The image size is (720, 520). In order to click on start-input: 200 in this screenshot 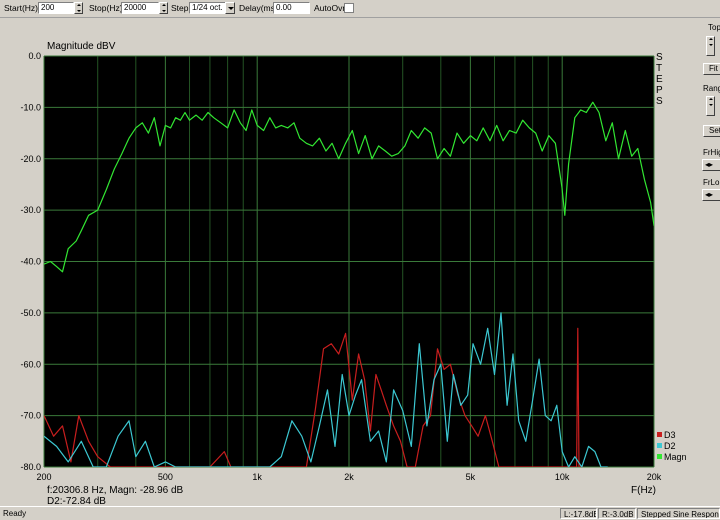, I will do `click(56, 8)`.